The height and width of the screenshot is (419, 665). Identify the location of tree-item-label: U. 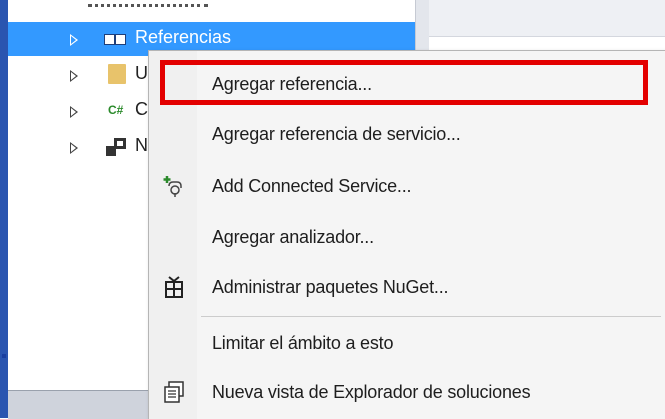
(141, 73).